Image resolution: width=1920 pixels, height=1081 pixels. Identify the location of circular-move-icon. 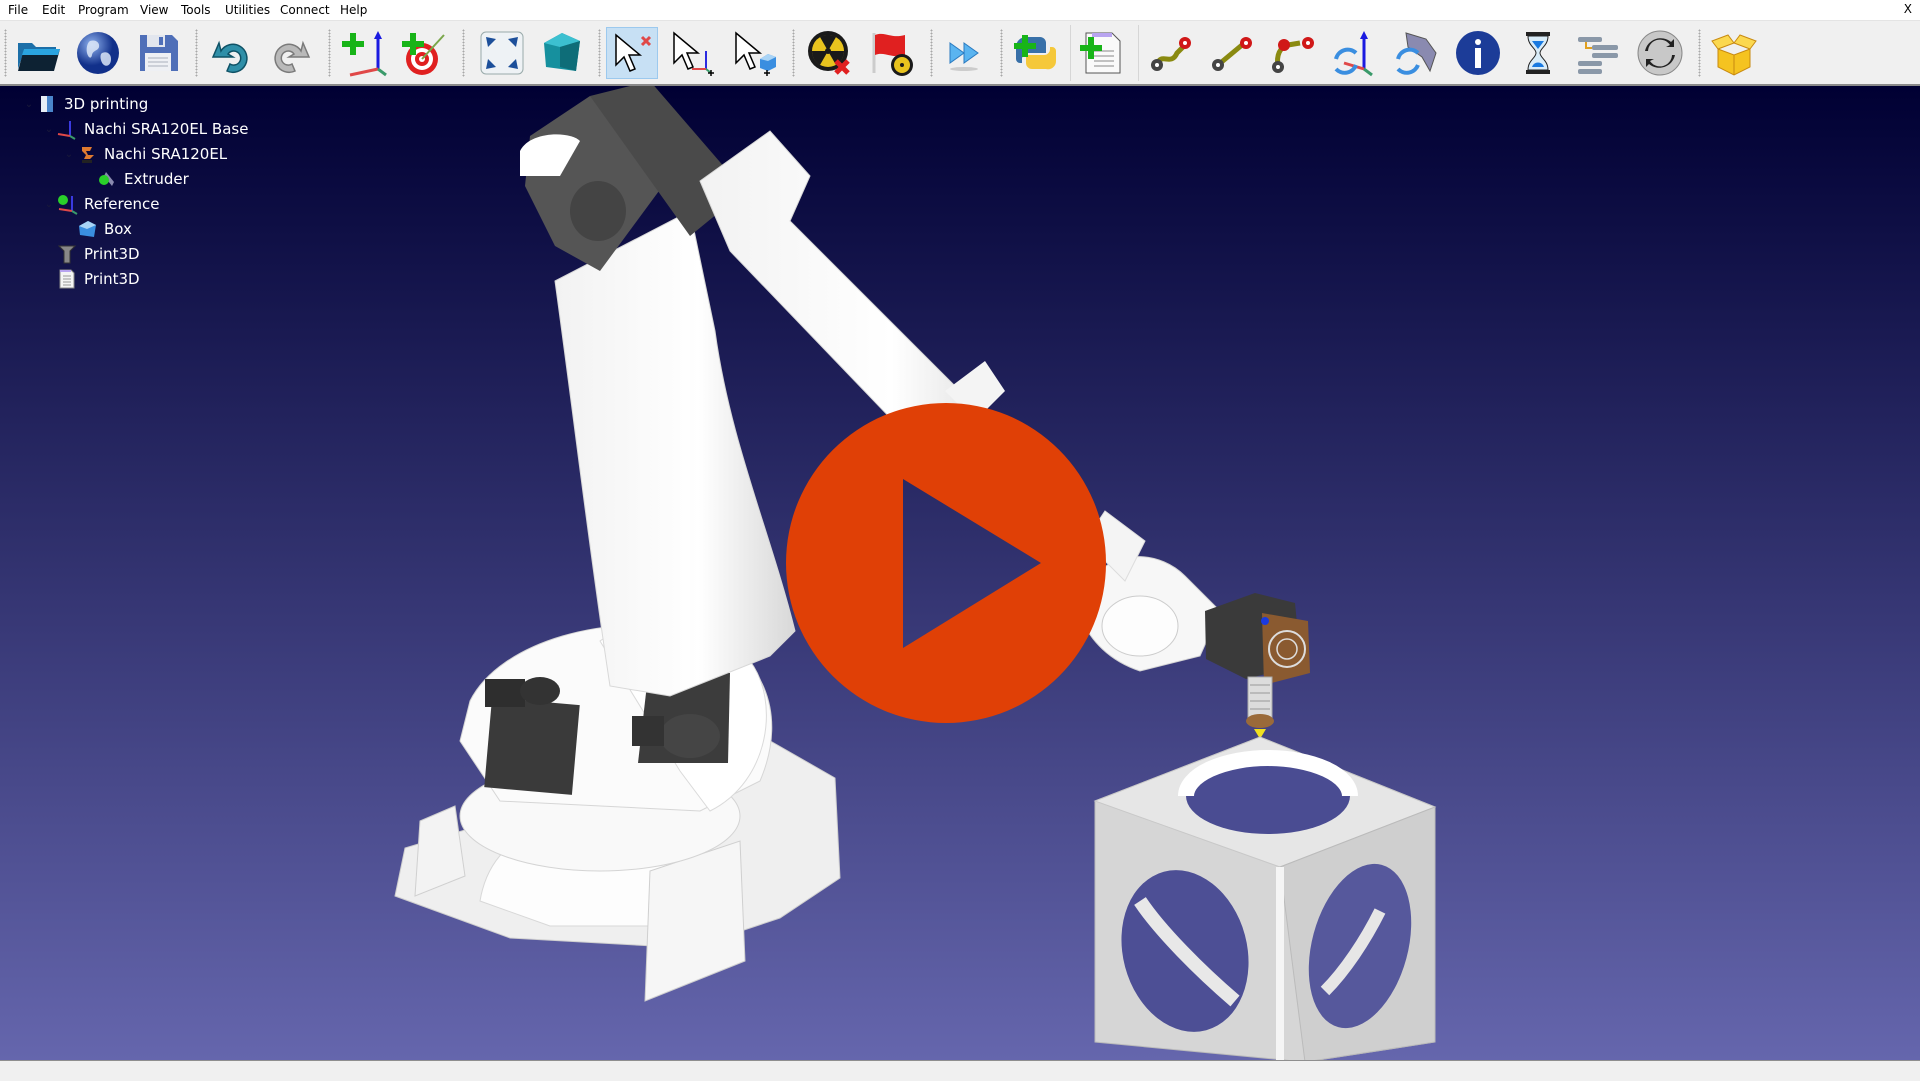
(1293, 55).